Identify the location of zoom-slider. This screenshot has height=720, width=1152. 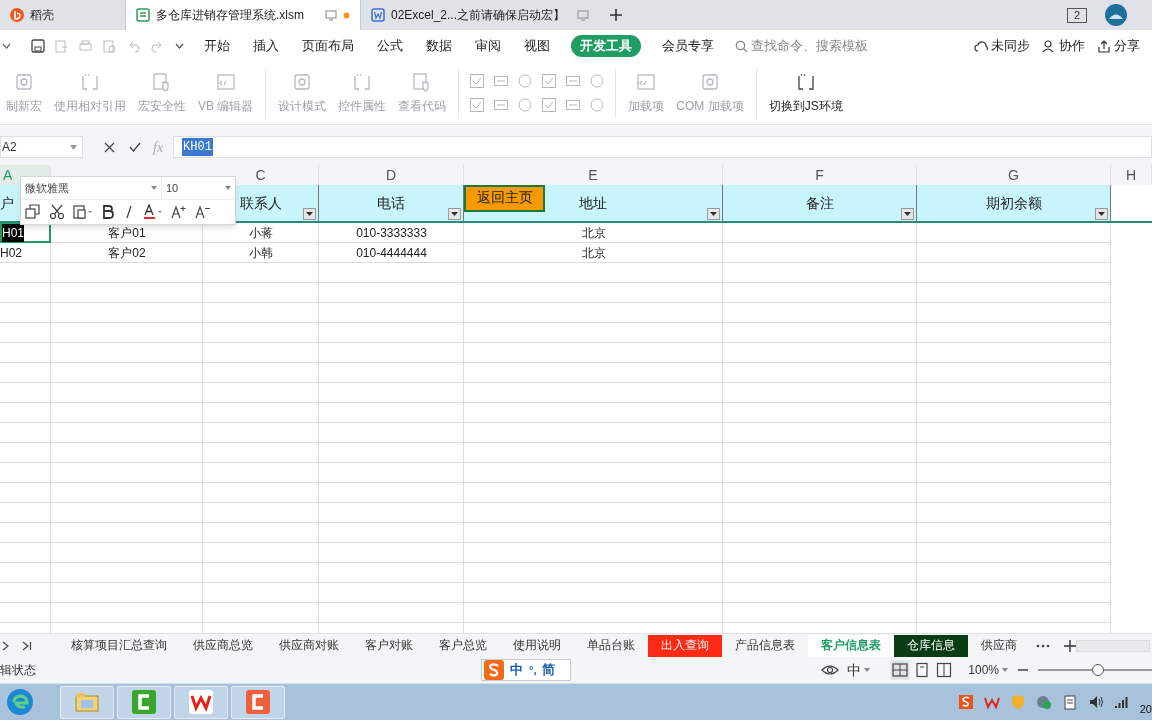
(1095, 670).